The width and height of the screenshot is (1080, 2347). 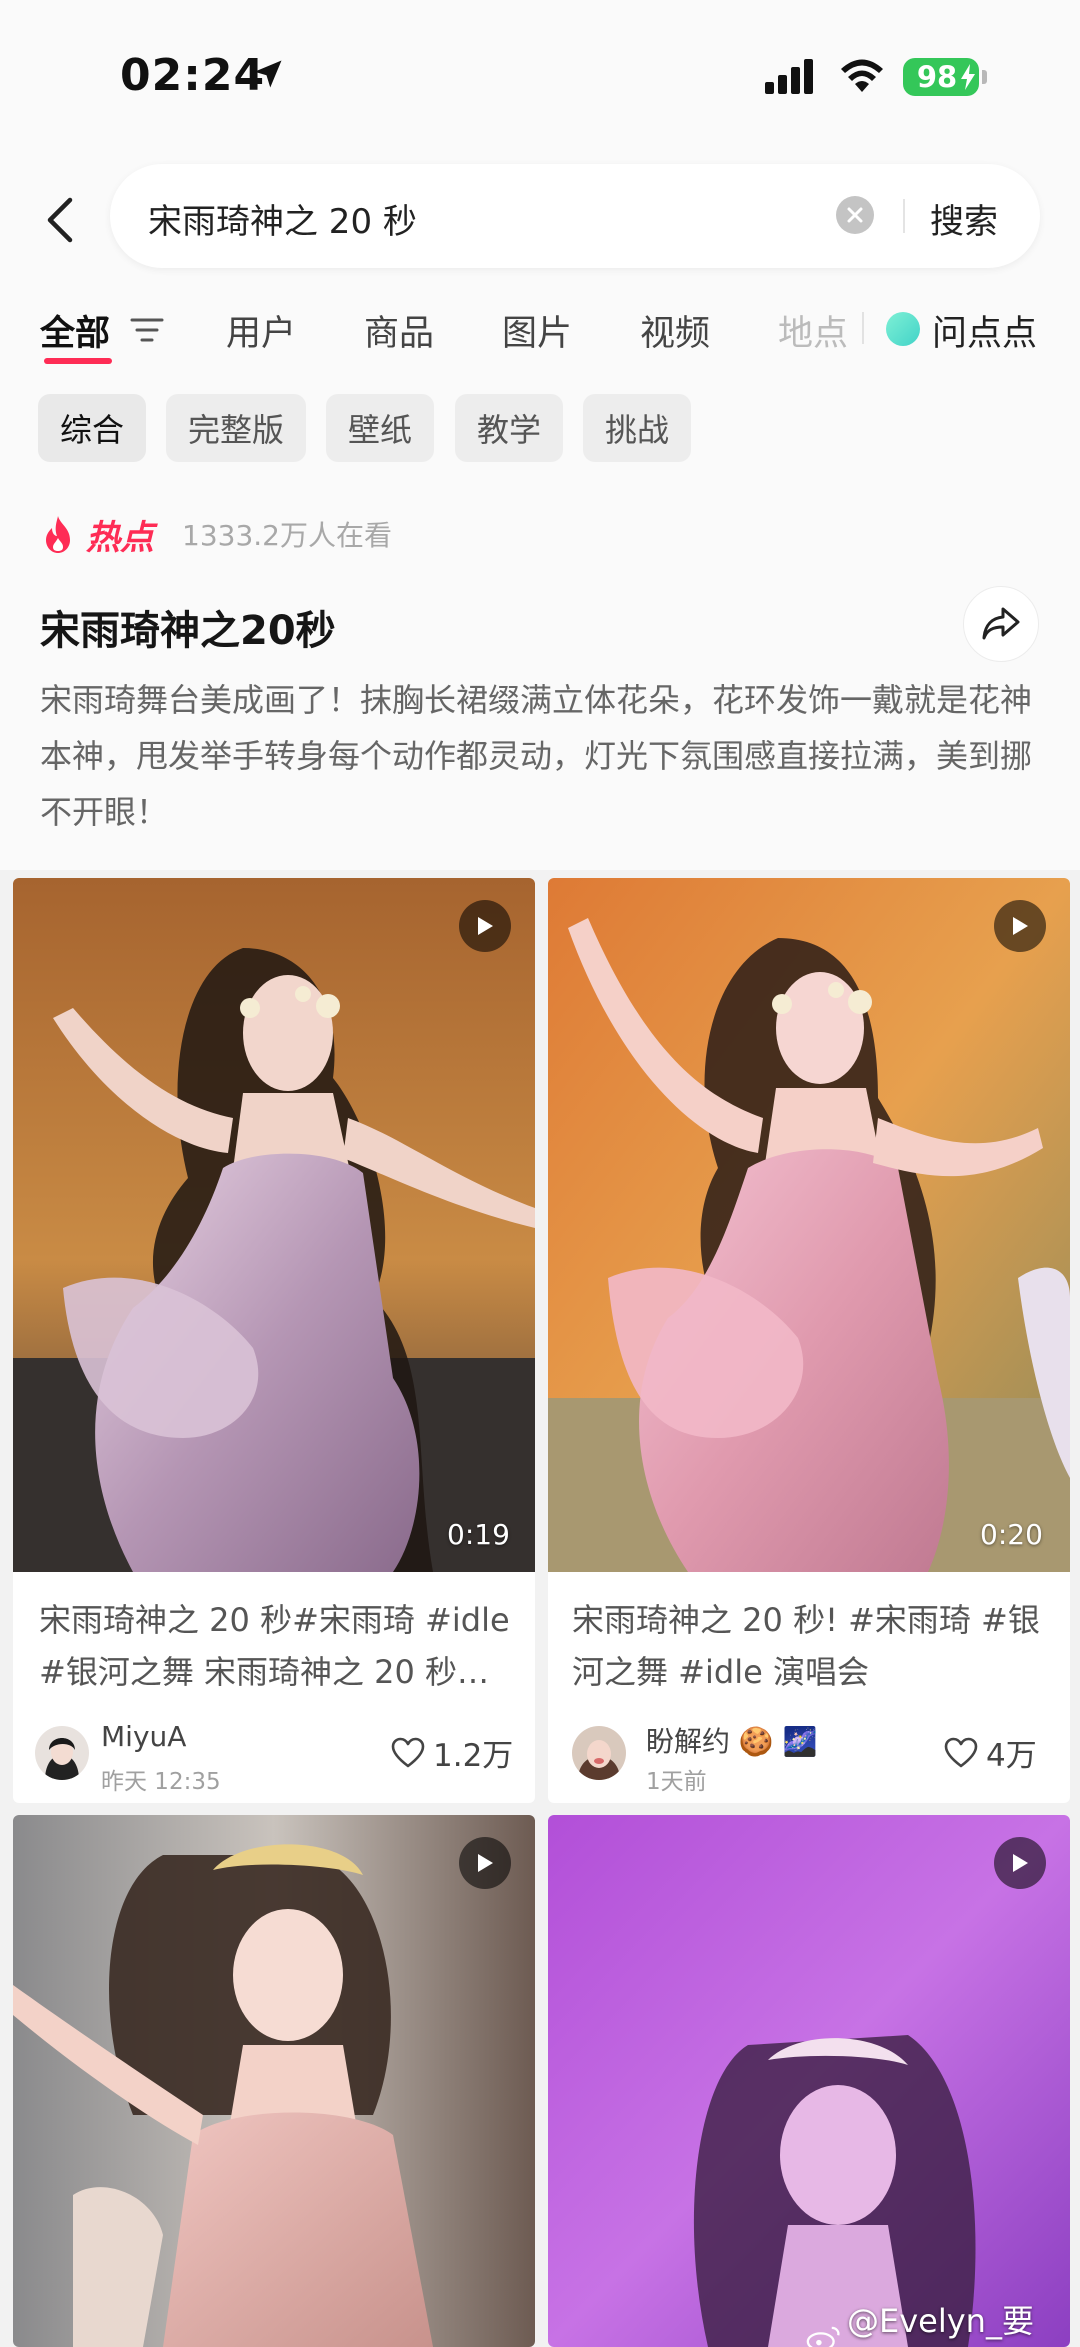 What do you see at coordinates (813, 330) in the screenshot?
I see `tab-places: 地点` at bounding box center [813, 330].